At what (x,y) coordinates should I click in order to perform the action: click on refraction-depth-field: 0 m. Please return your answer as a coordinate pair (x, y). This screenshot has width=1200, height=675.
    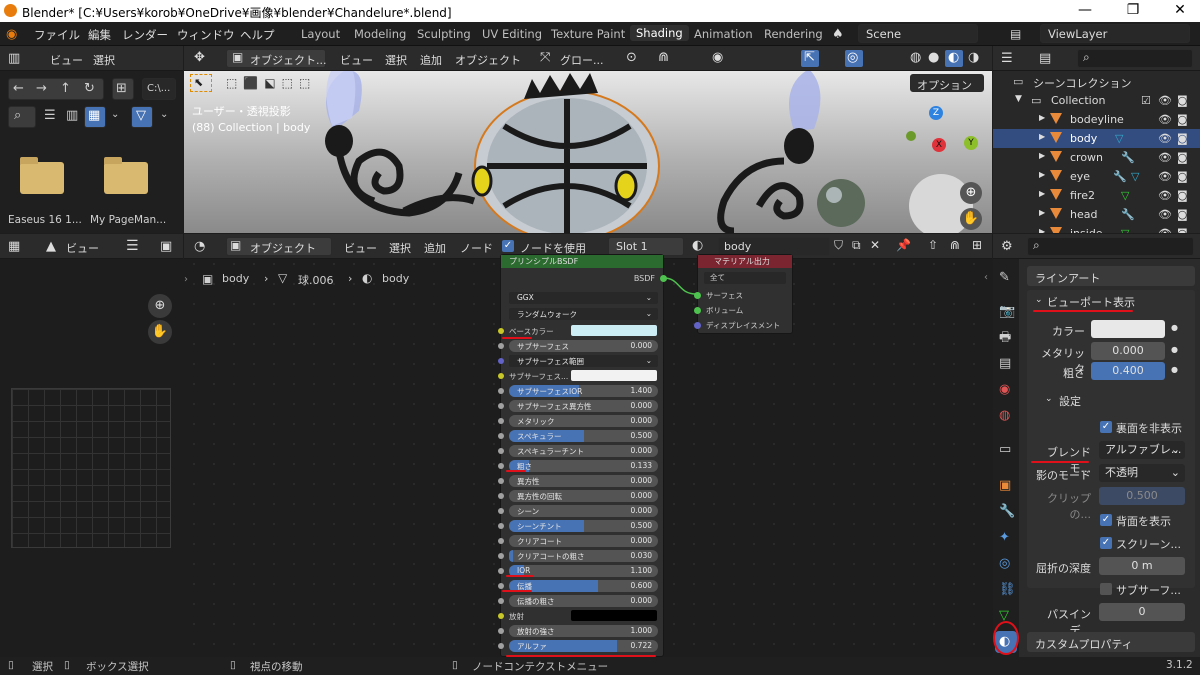
    Looking at the image, I should click on (1142, 566).